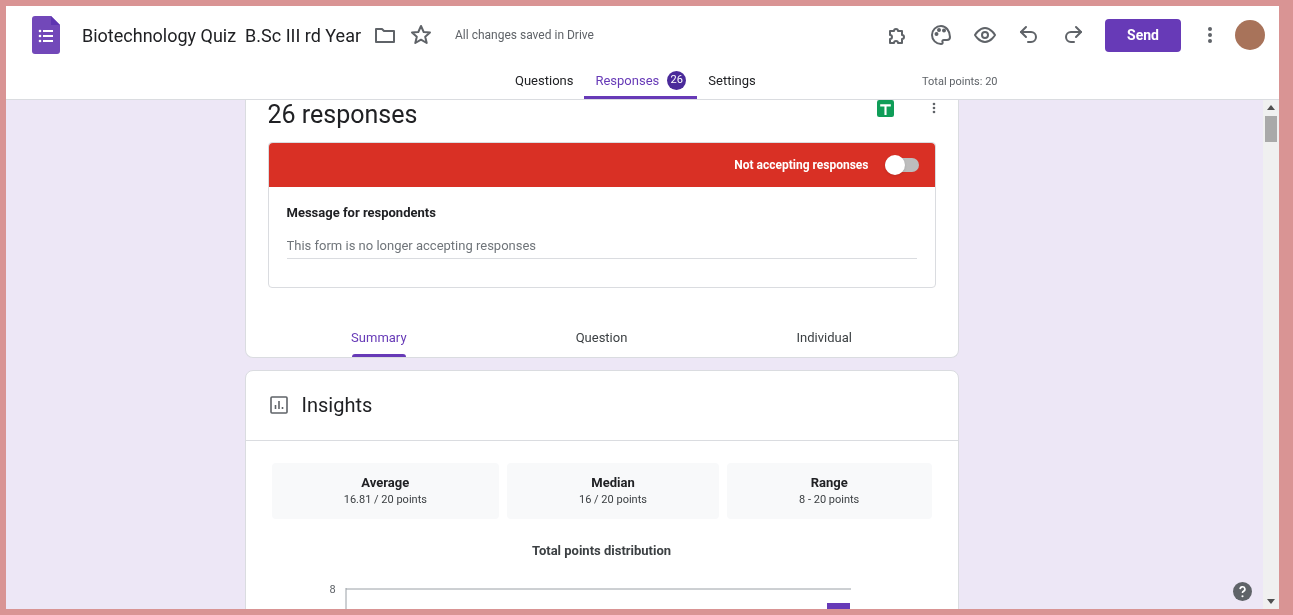 The image size is (1293, 615). Describe the element at coordinates (421, 35) in the screenshot. I see `star-icon` at that location.